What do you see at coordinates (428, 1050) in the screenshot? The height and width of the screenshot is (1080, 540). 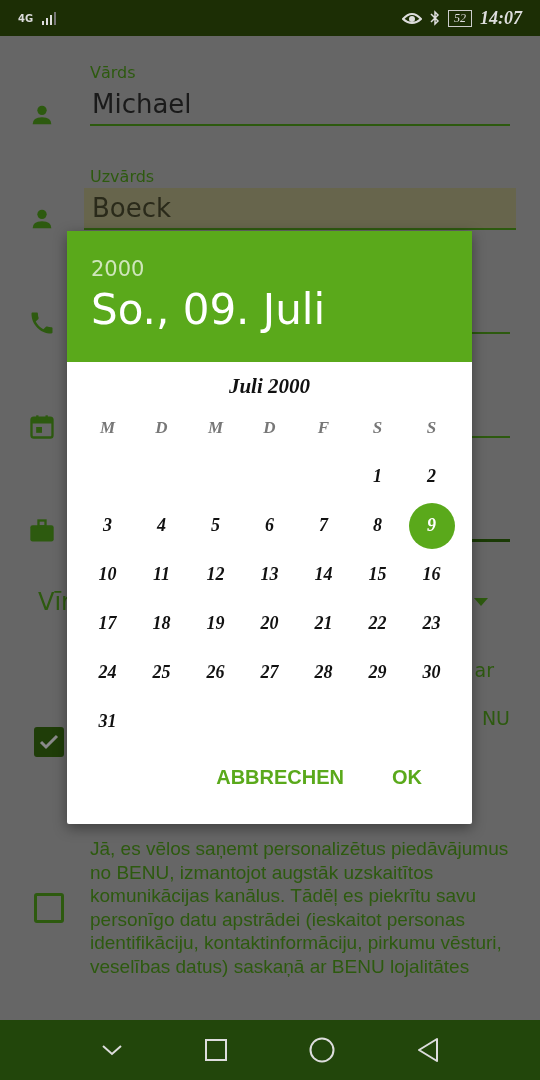 I see `back-triangle-icon` at bounding box center [428, 1050].